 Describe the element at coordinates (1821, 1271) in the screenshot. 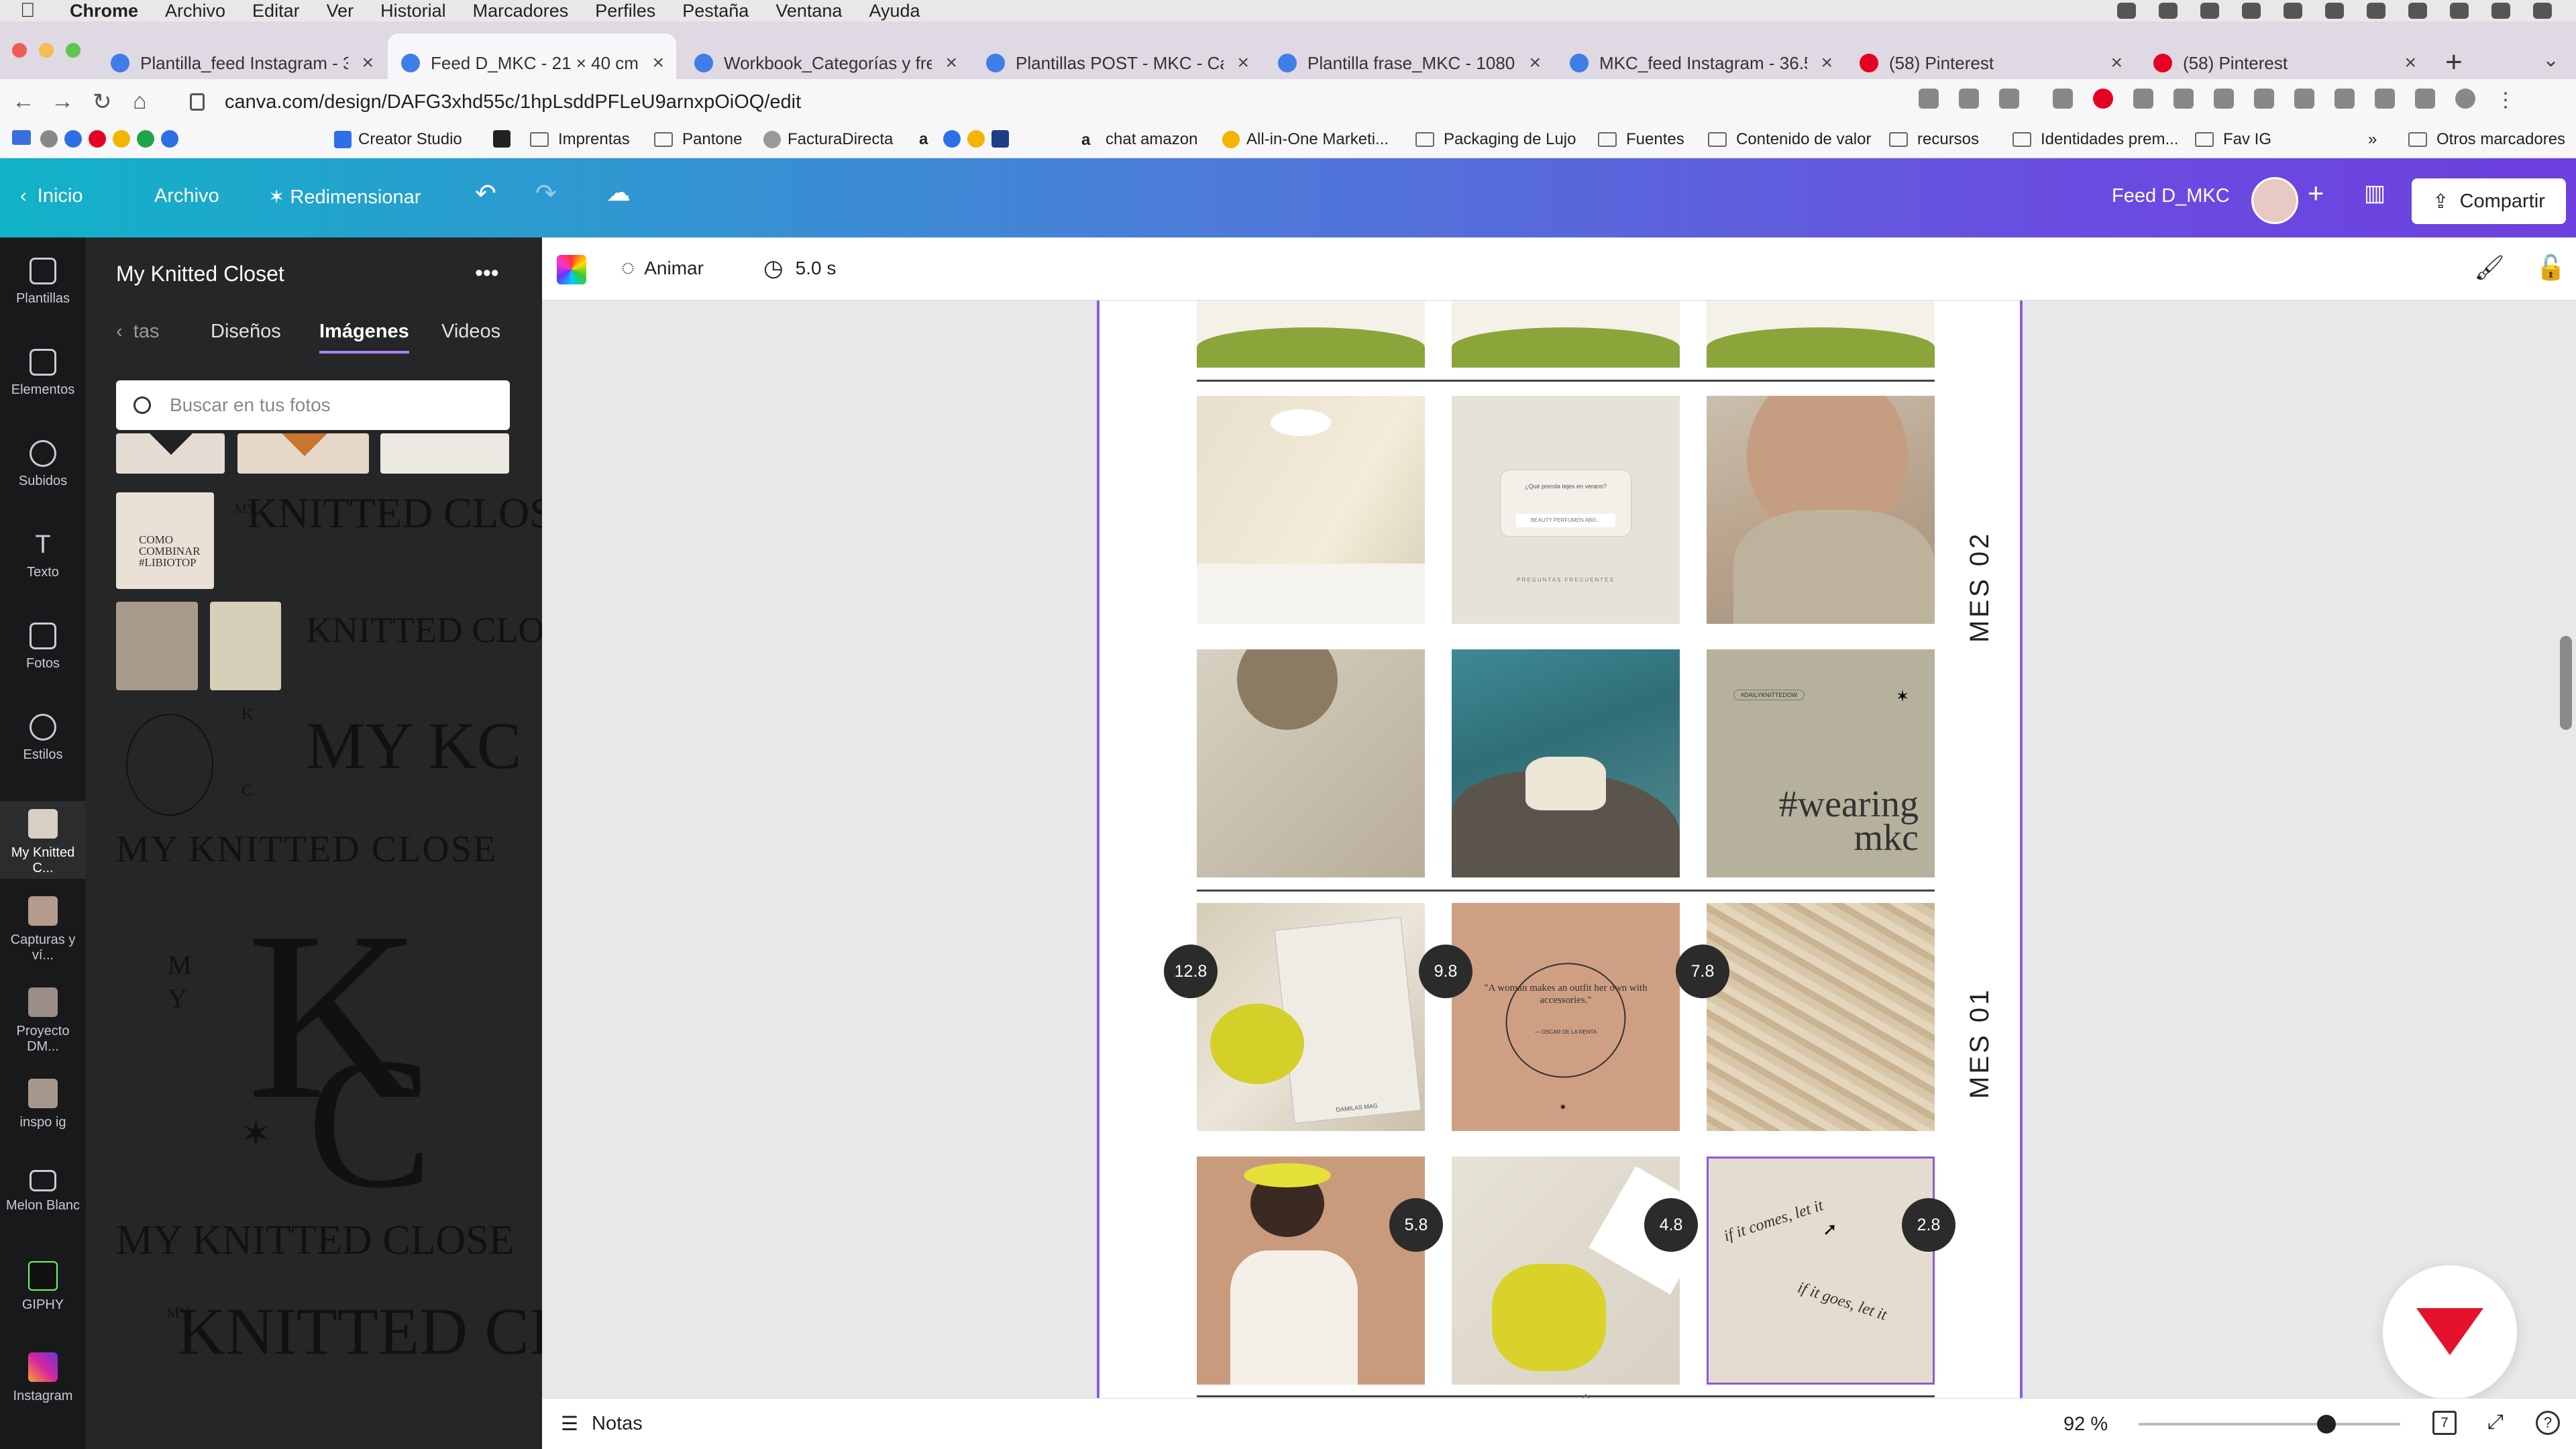

I see `feed-post-selected: if it comes, let it if it goes, let it ➚` at that location.